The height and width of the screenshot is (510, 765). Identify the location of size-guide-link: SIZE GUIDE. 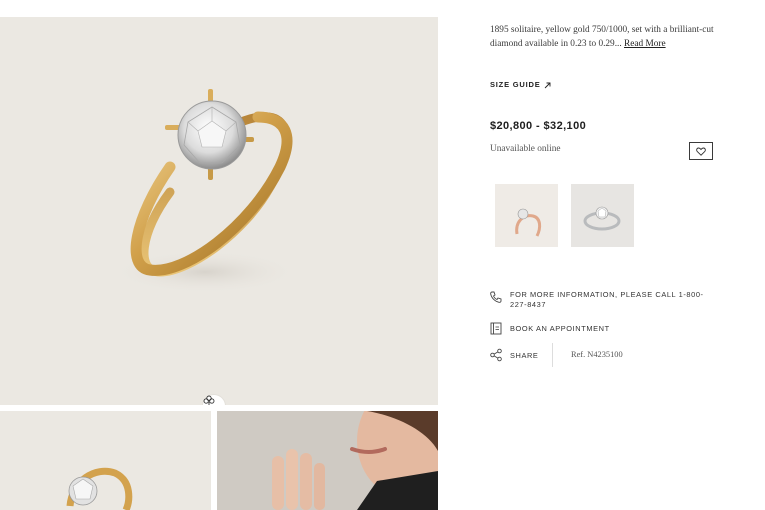
(520, 84).